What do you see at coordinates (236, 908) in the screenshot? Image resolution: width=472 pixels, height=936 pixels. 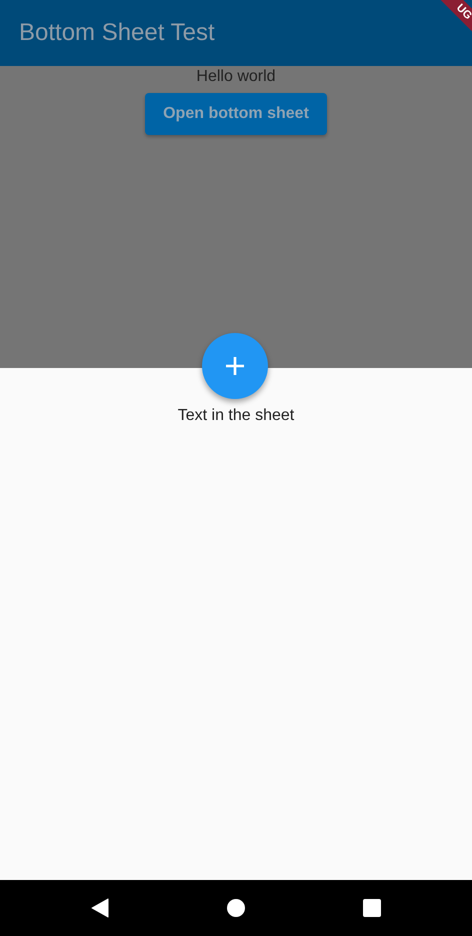 I see `home-icon` at bounding box center [236, 908].